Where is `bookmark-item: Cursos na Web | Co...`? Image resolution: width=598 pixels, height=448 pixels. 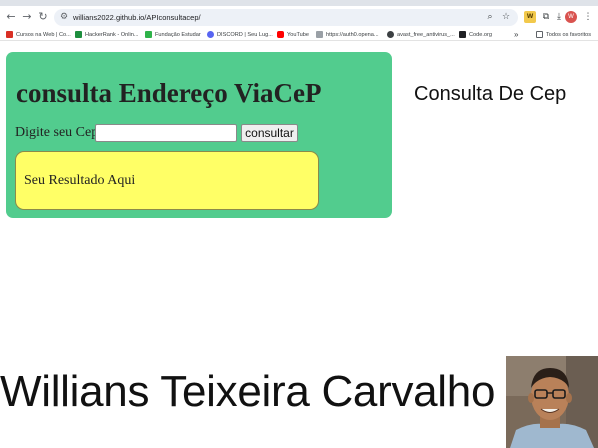 bookmark-item: Cursos na Web | Co... is located at coordinates (38, 34).